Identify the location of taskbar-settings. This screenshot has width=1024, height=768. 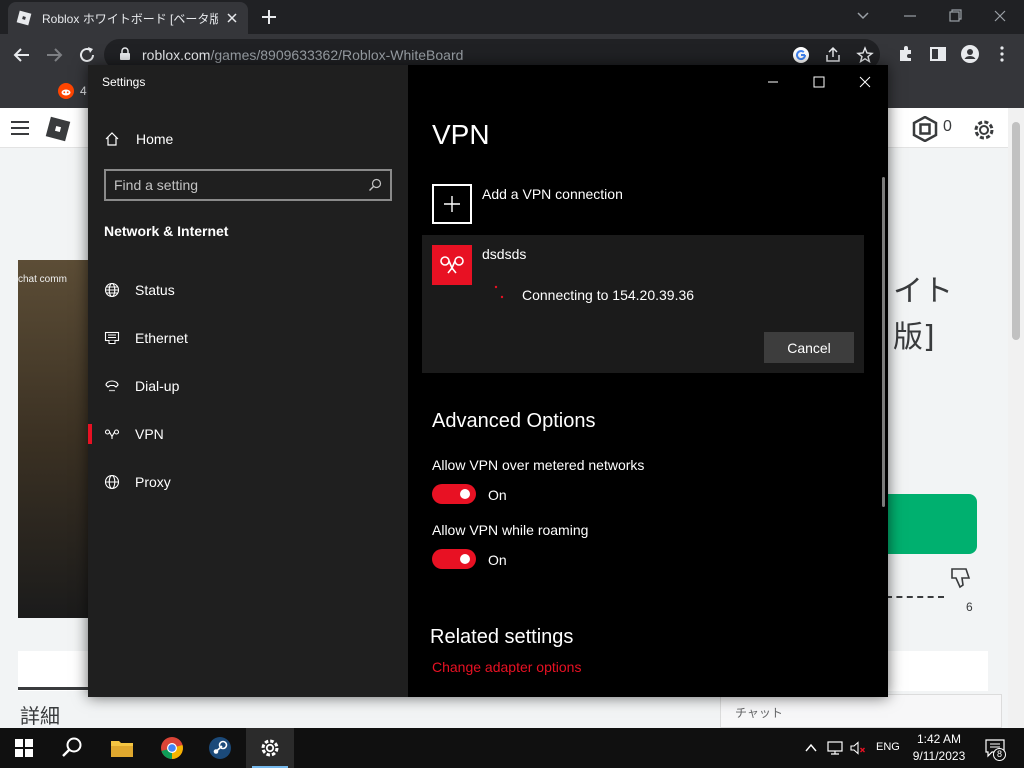
(270, 748).